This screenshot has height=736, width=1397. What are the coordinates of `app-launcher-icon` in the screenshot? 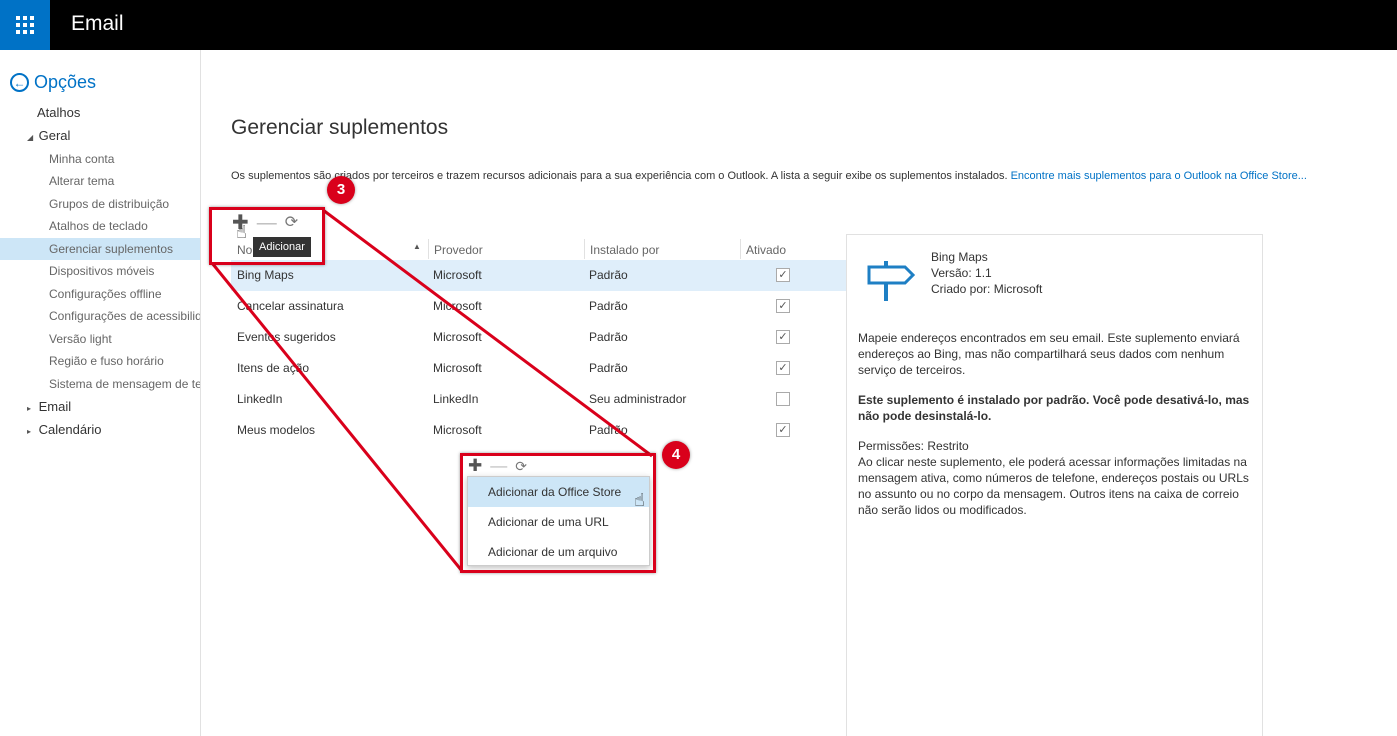 It's located at (25, 25).